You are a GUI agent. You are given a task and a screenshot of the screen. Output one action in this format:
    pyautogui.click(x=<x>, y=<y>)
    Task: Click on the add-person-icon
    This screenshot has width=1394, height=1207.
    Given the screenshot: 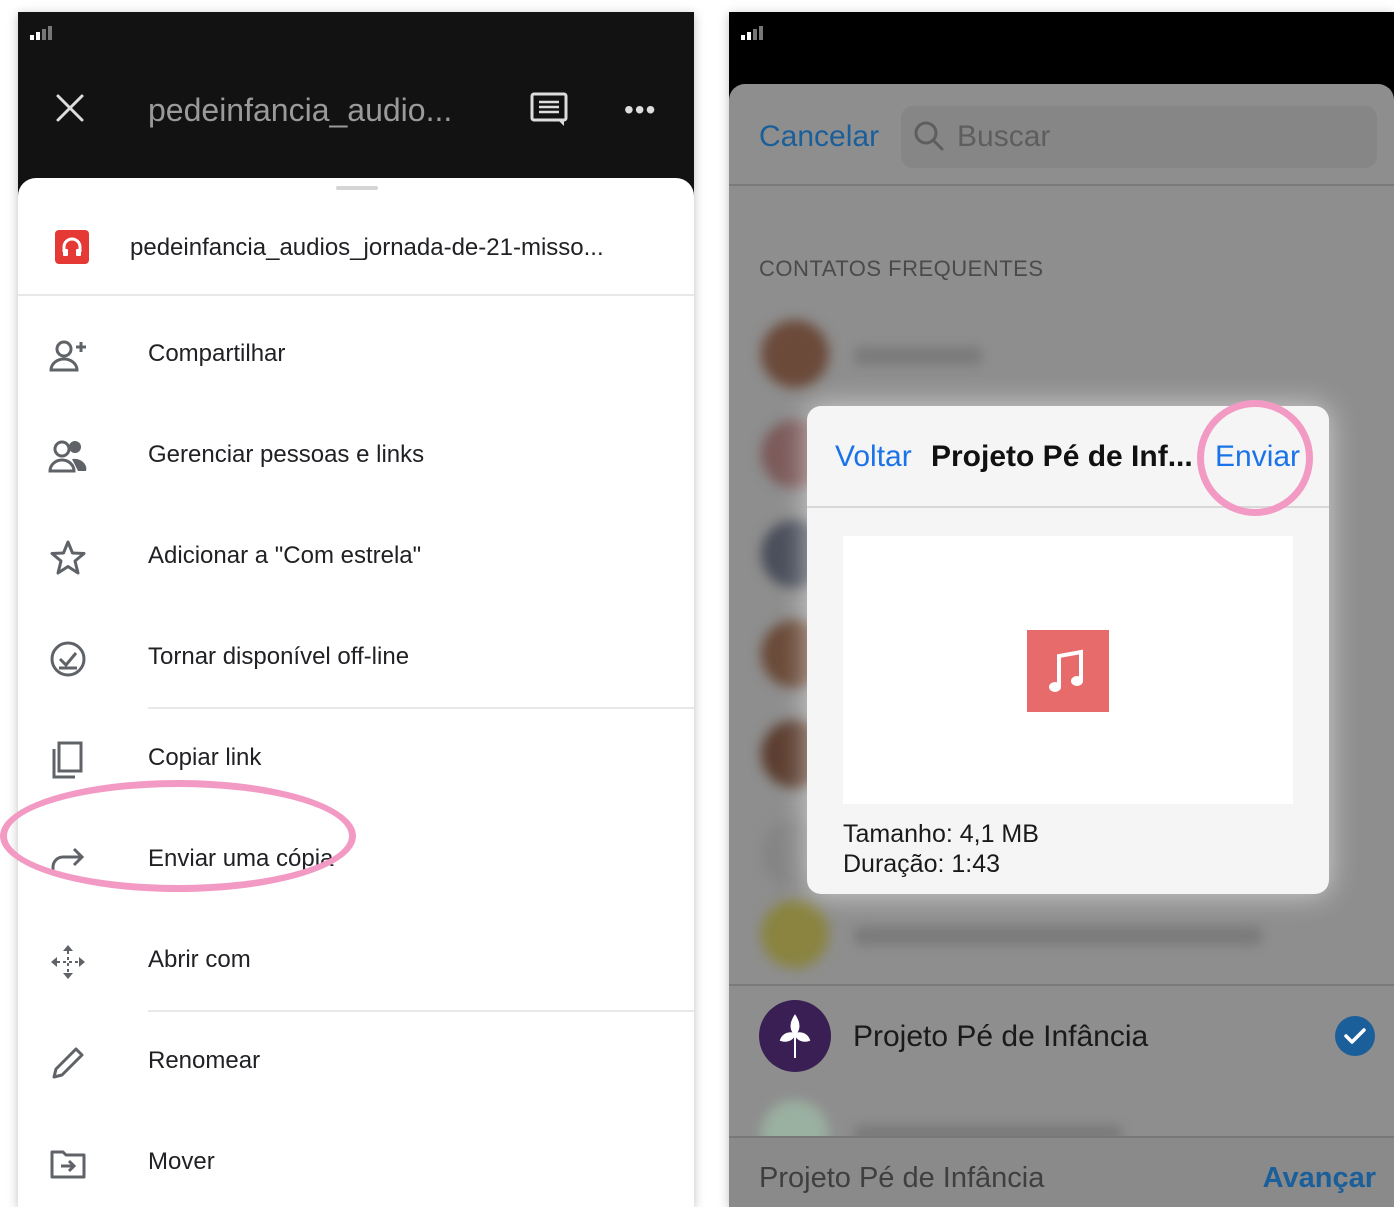 What is the action you would take?
    pyautogui.click(x=67, y=356)
    